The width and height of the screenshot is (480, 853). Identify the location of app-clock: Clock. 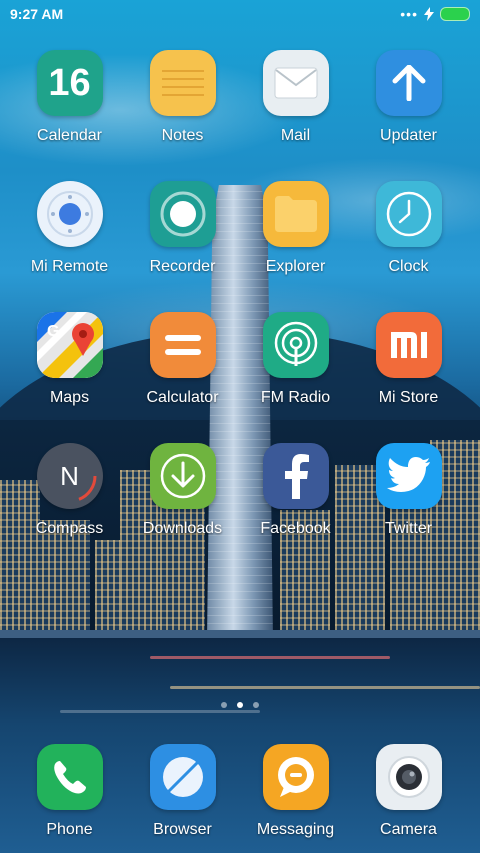
(408, 228).